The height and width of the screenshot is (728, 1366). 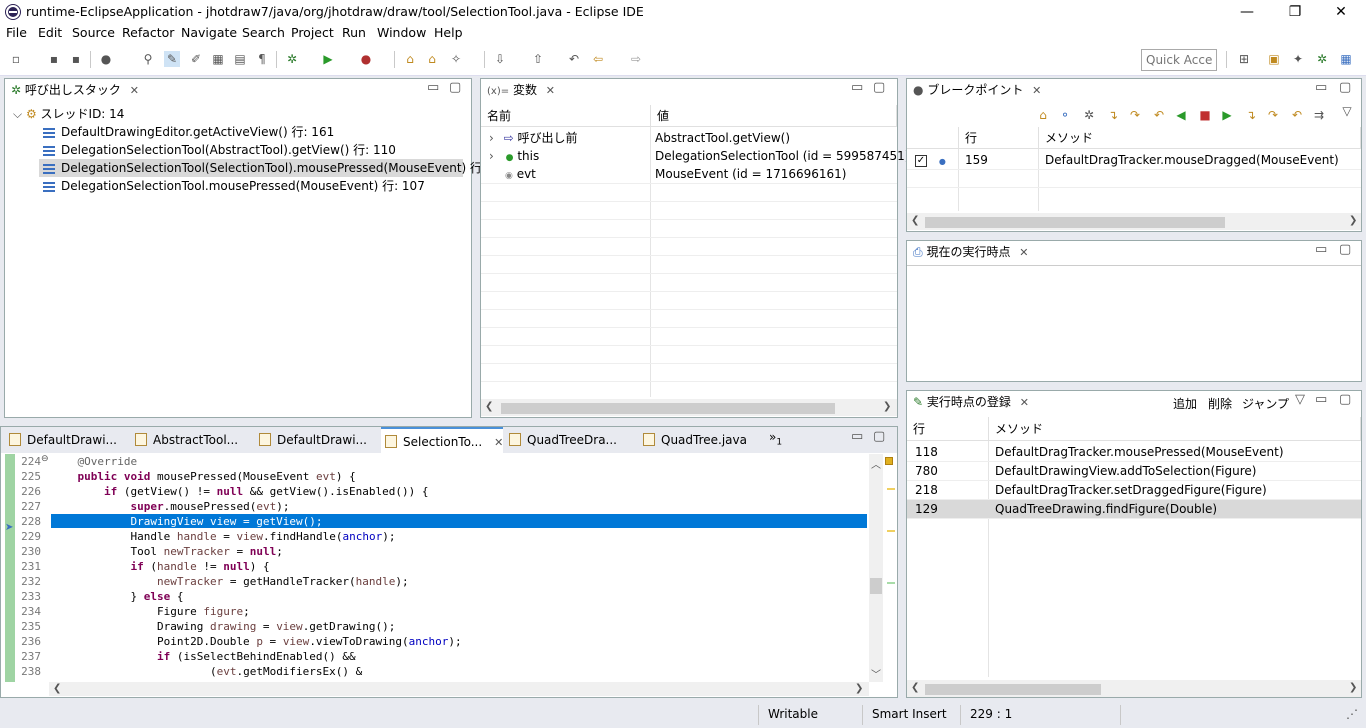 I want to click on restore-button: ❐, so click(x=1295, y=12).